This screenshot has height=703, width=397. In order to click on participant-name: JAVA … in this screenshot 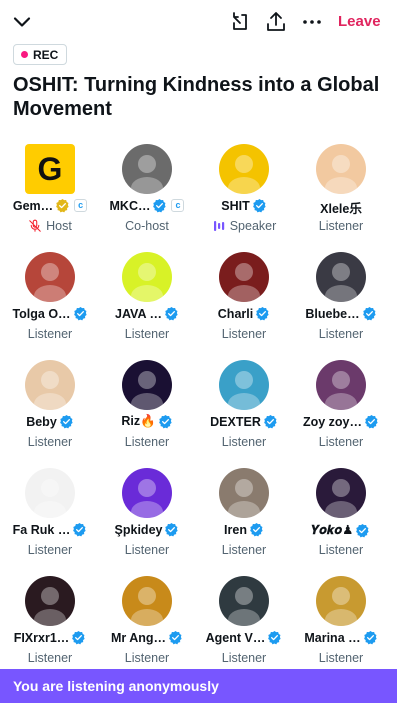, I will do `click(138, 313)`.